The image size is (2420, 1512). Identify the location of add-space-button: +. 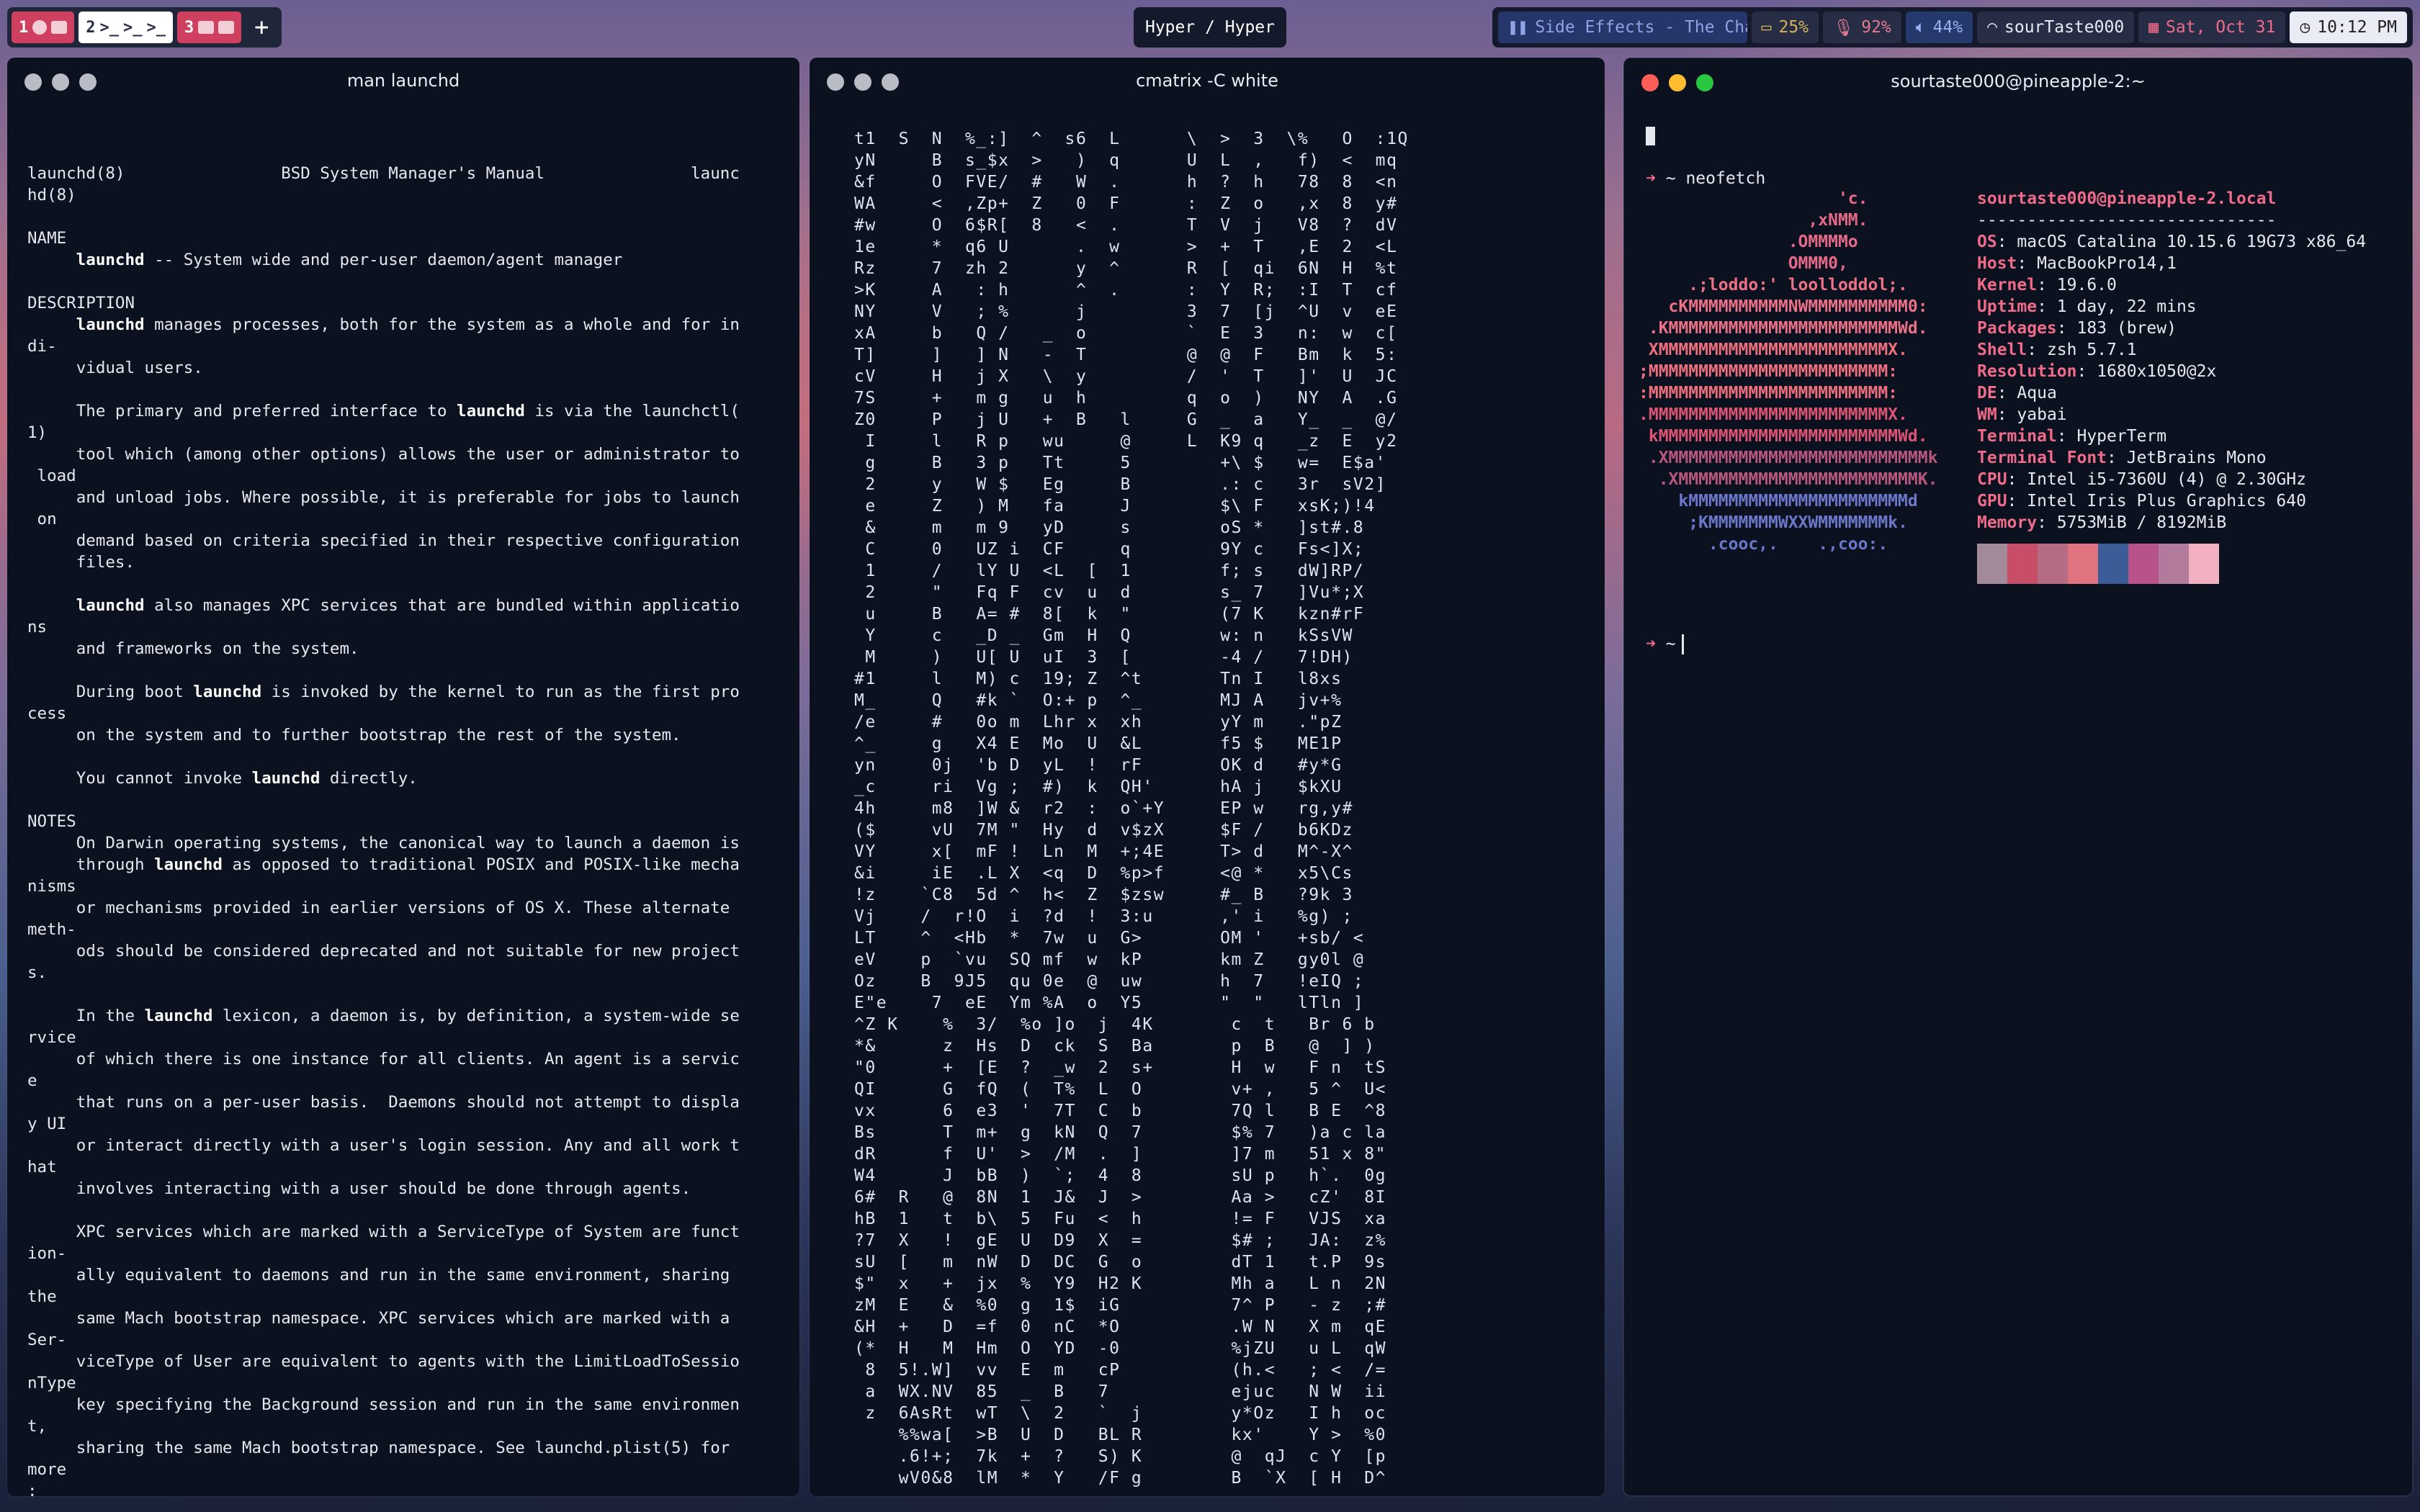
(261, 27).